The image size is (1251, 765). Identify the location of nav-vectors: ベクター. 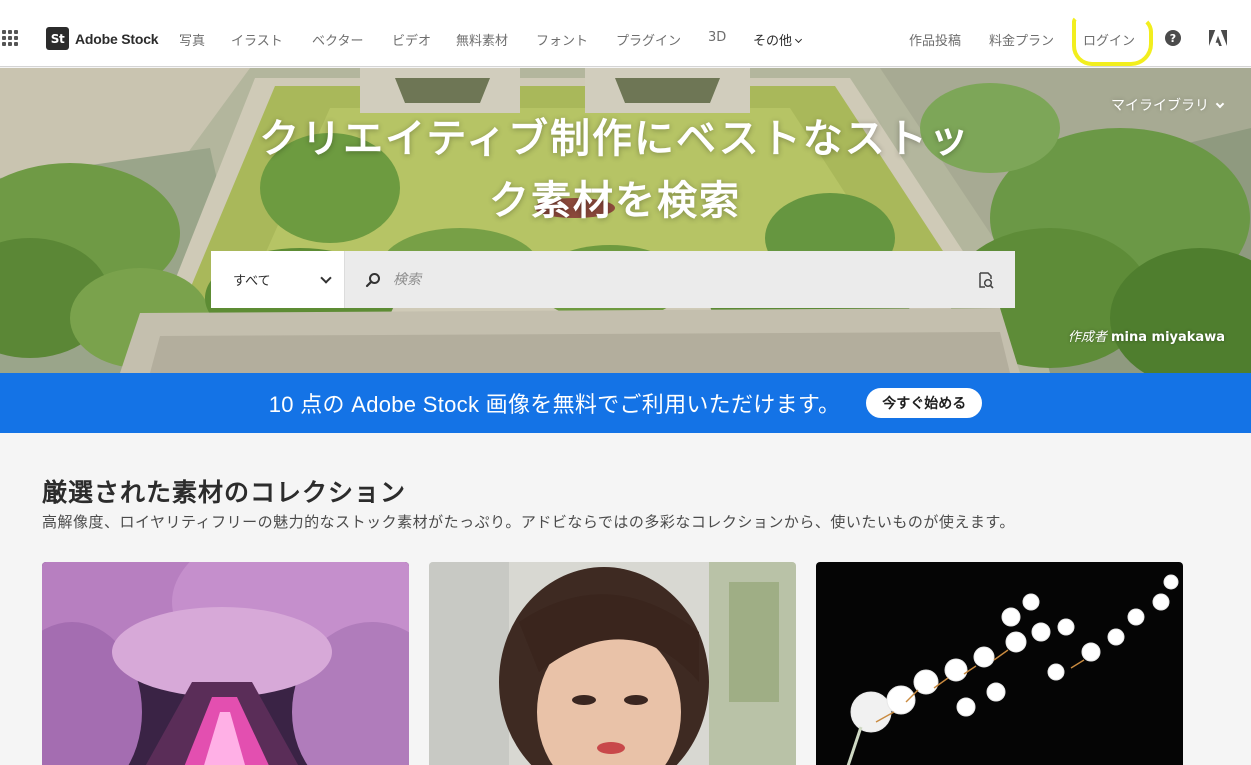
(337, 39).